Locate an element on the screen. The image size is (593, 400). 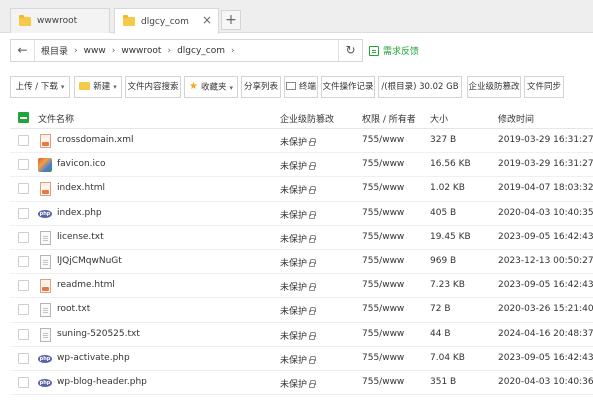
back-arrow-icon: ← is located at coordinates (23, 50).